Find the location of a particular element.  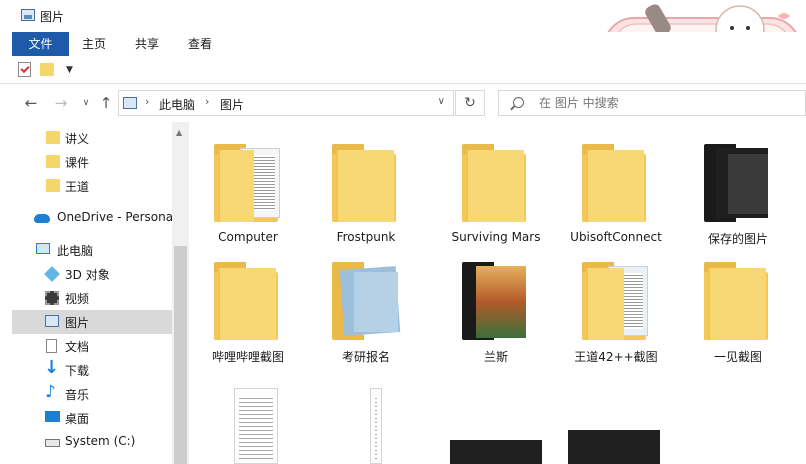

computer-icon is located at coordinates (43, 248).